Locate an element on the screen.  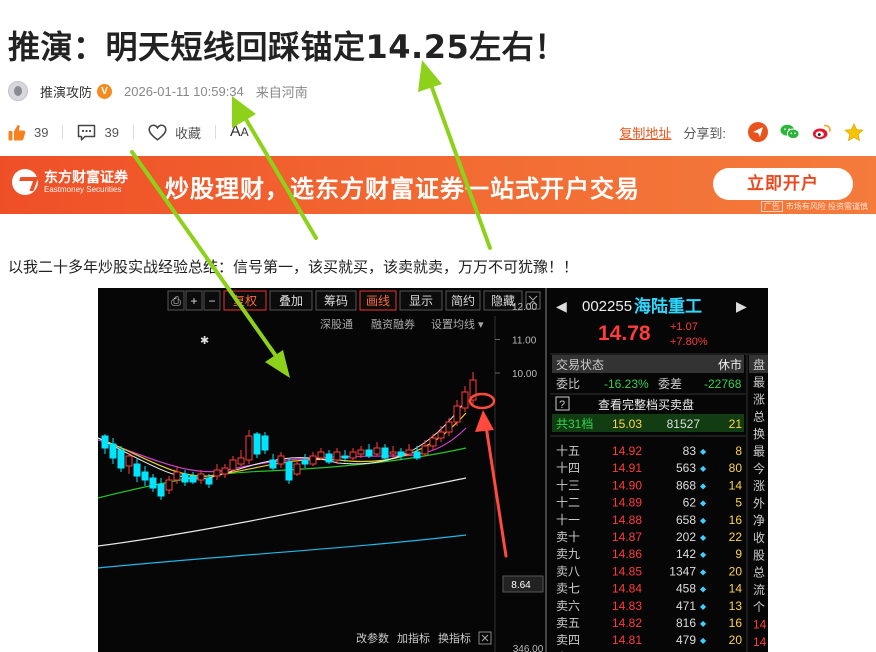
font-size-large: A is located at coordinates (235, 131).